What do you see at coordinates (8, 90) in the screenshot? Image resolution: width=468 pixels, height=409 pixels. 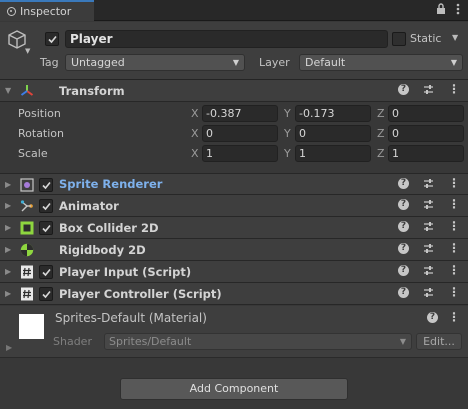 I see `foldout-open-icon: ▼` at bounding box center [8, 90].